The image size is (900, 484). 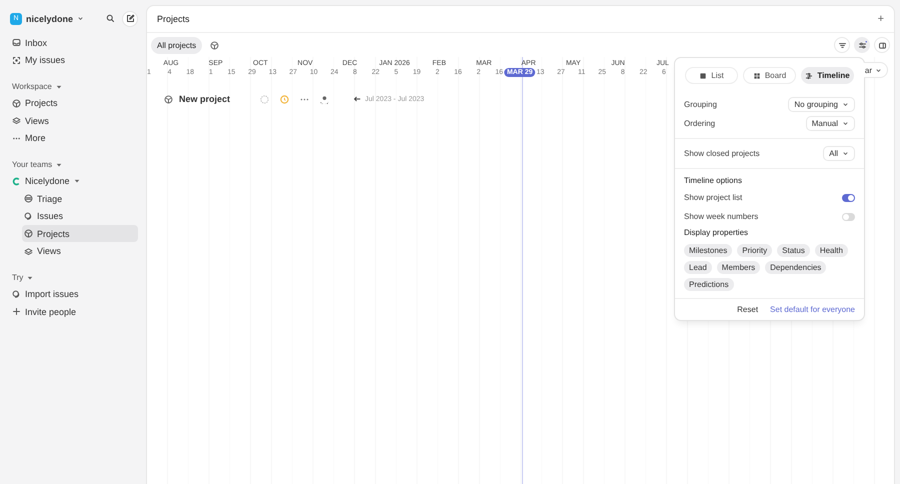 What do you see at coordinates (80, 198) in the screenshot?
I see `sidebar-item: Triage` at bounding box center [80, 198].